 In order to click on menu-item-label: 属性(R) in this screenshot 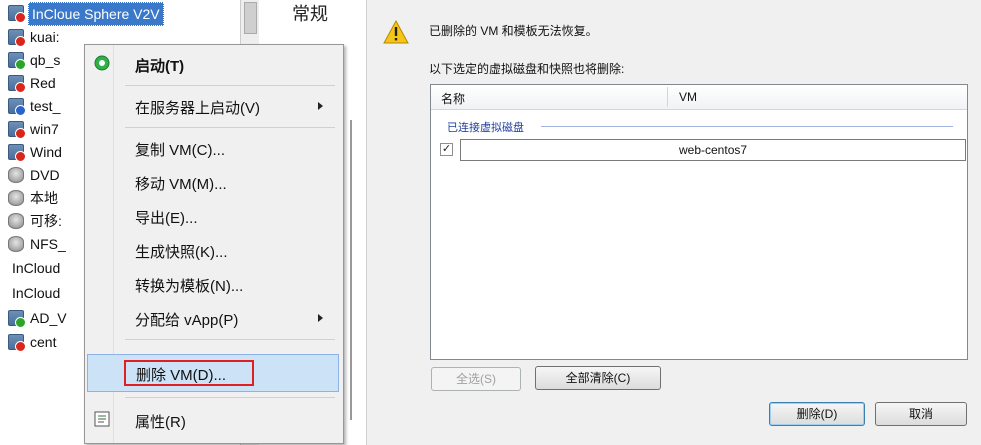, I will do `click(160, 422)`.